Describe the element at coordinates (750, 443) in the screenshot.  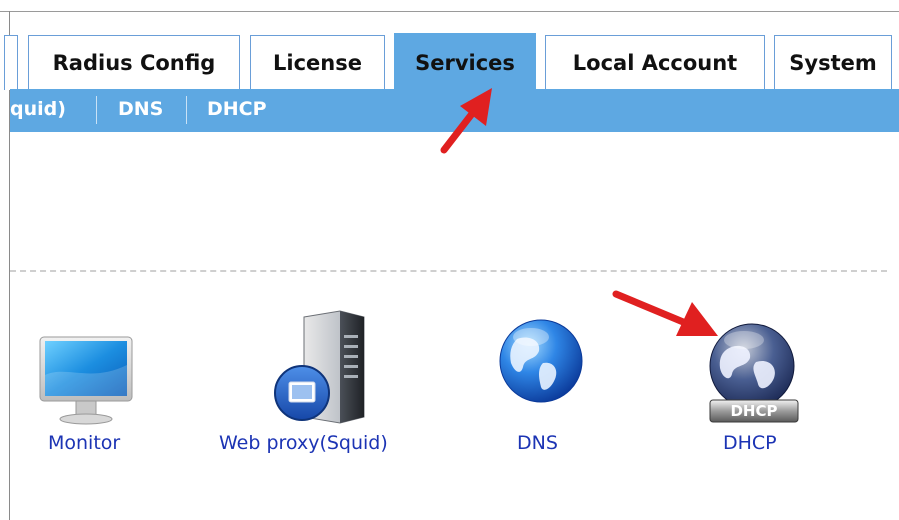
I see `dhcp-link: DHCP` at that location.